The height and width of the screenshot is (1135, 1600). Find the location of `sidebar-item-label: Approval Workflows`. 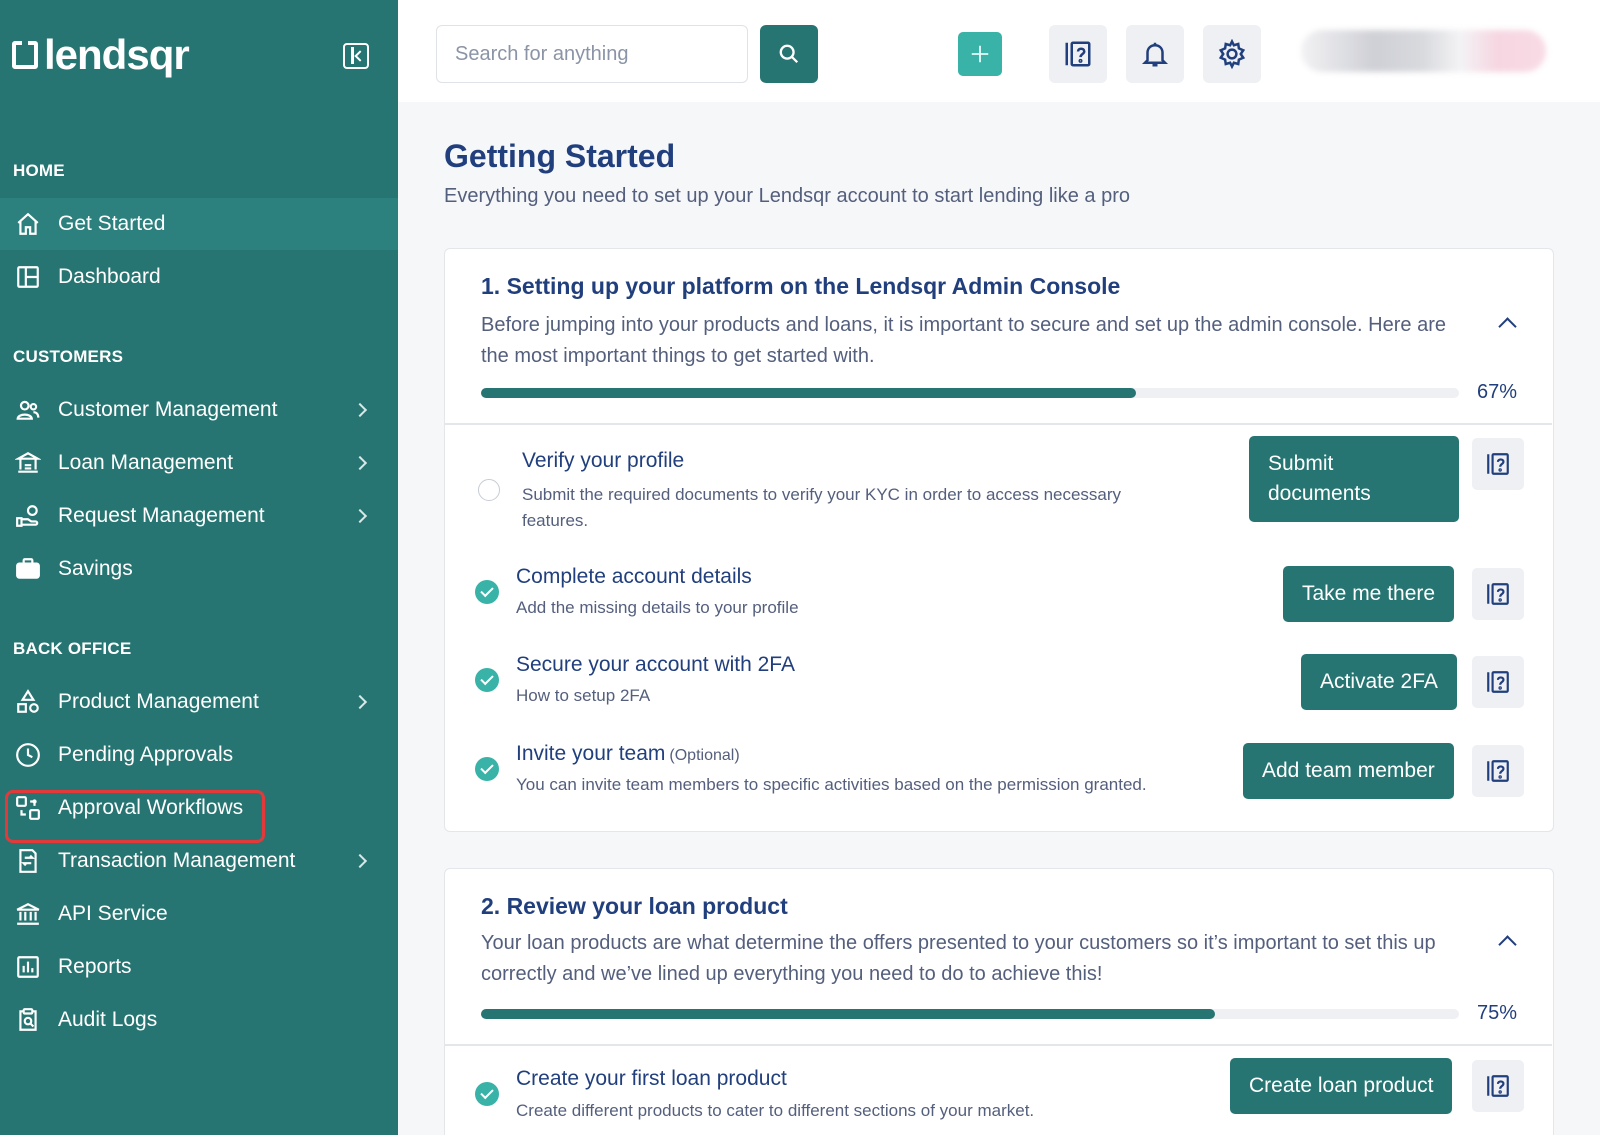

sidebar-item-label: Approval Workflows is located at coordinates (151, 807).